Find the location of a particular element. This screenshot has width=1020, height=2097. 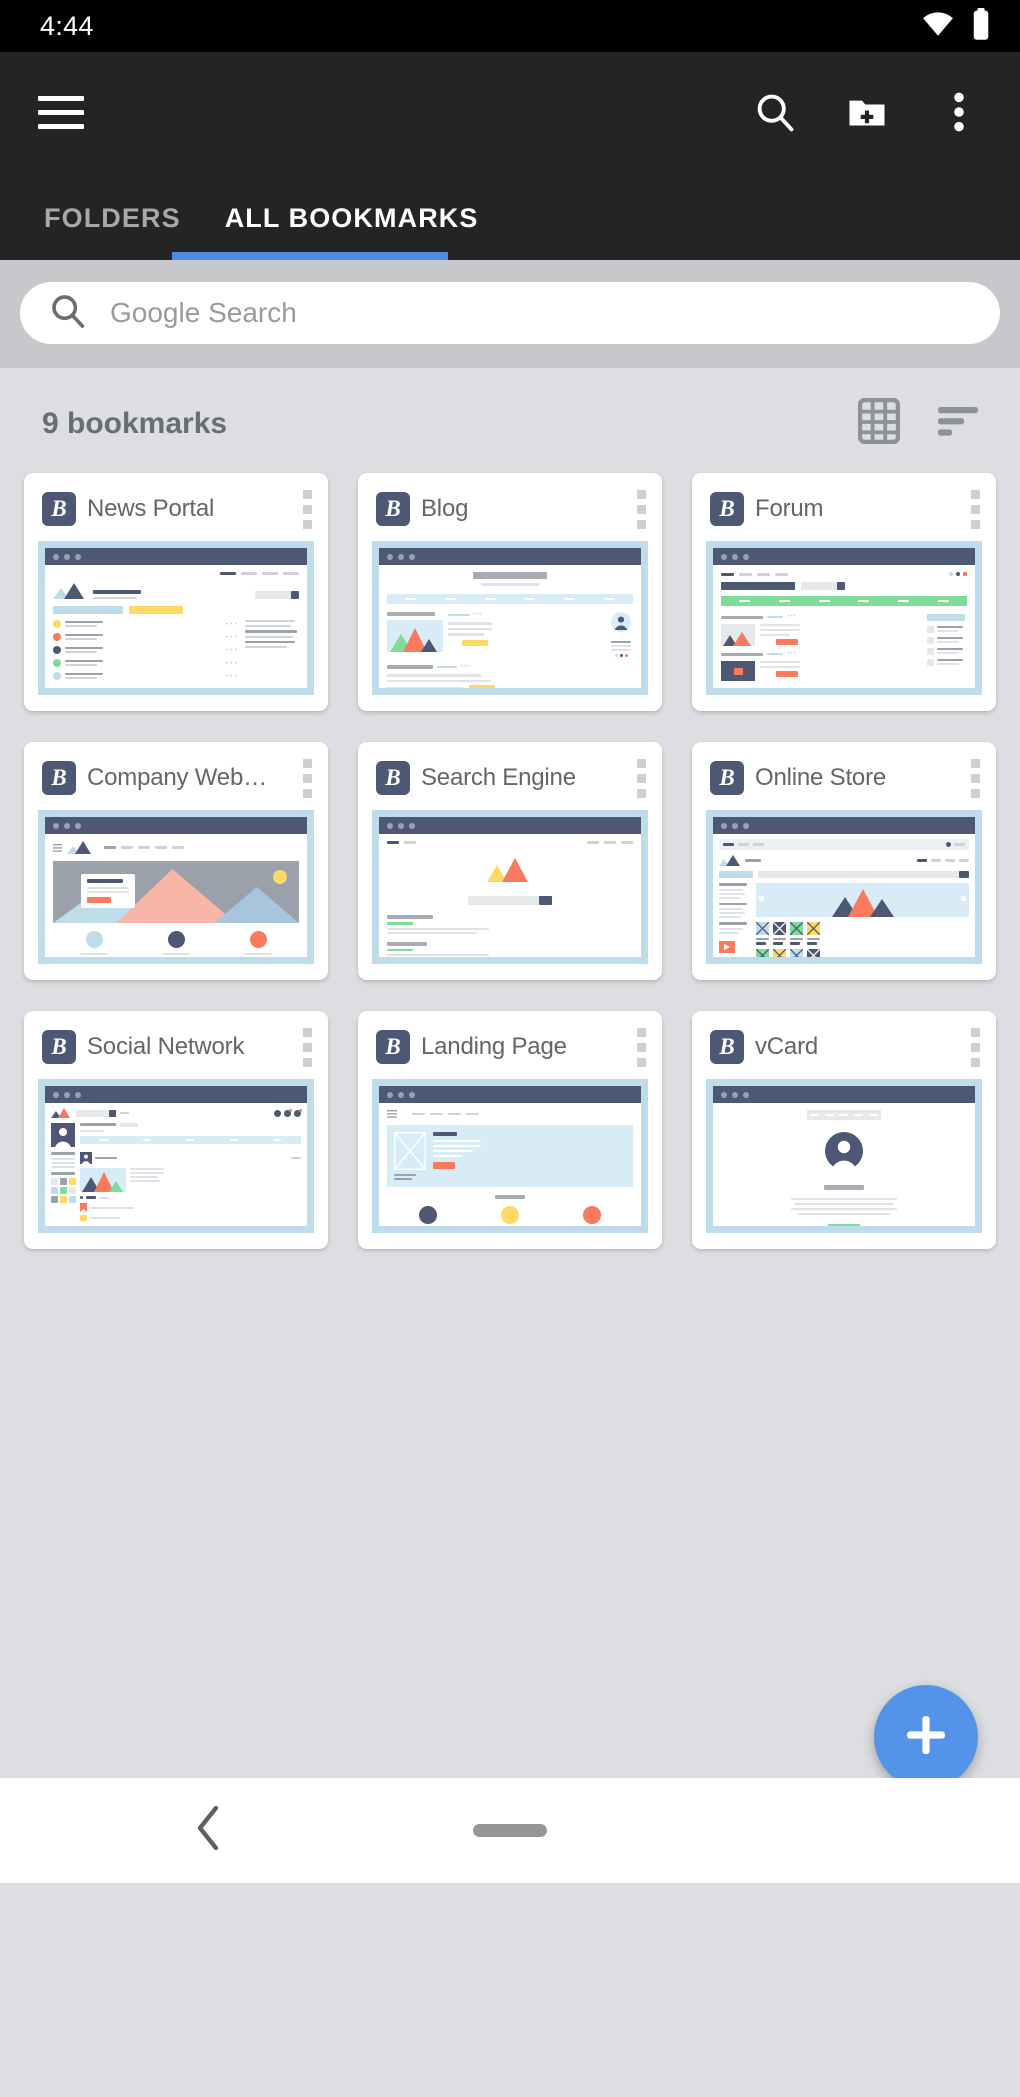

search-zone: Google Search is located at coordinates (510, 314).